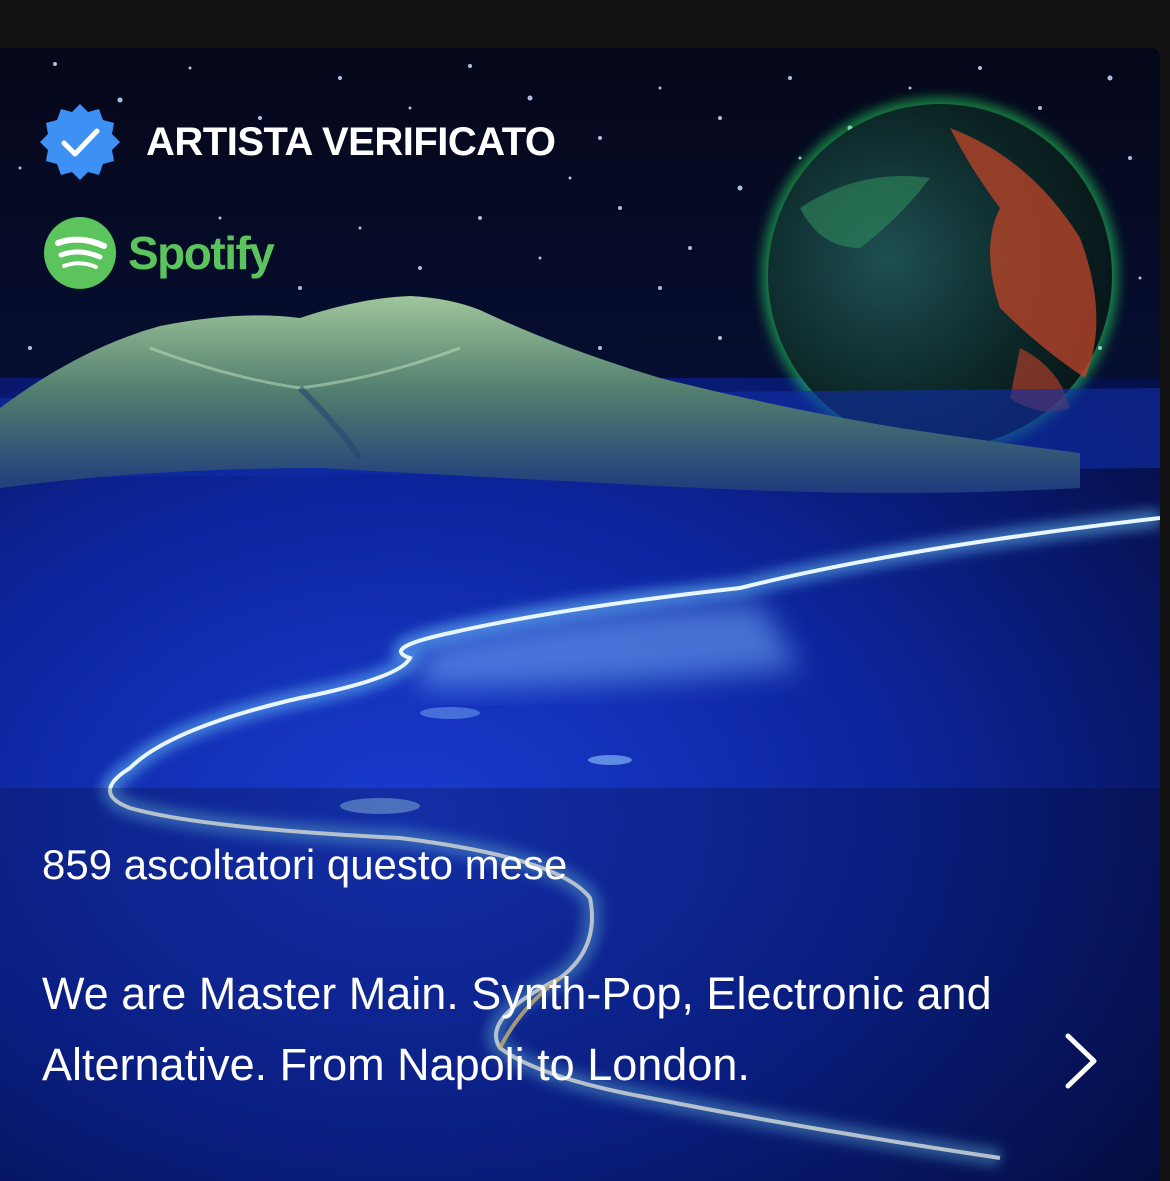 The width and height of the screenshot is (1170, 1181). Describe the element at coordinates (1165, 614) in the screenshot. I see `page-edge` at that location.